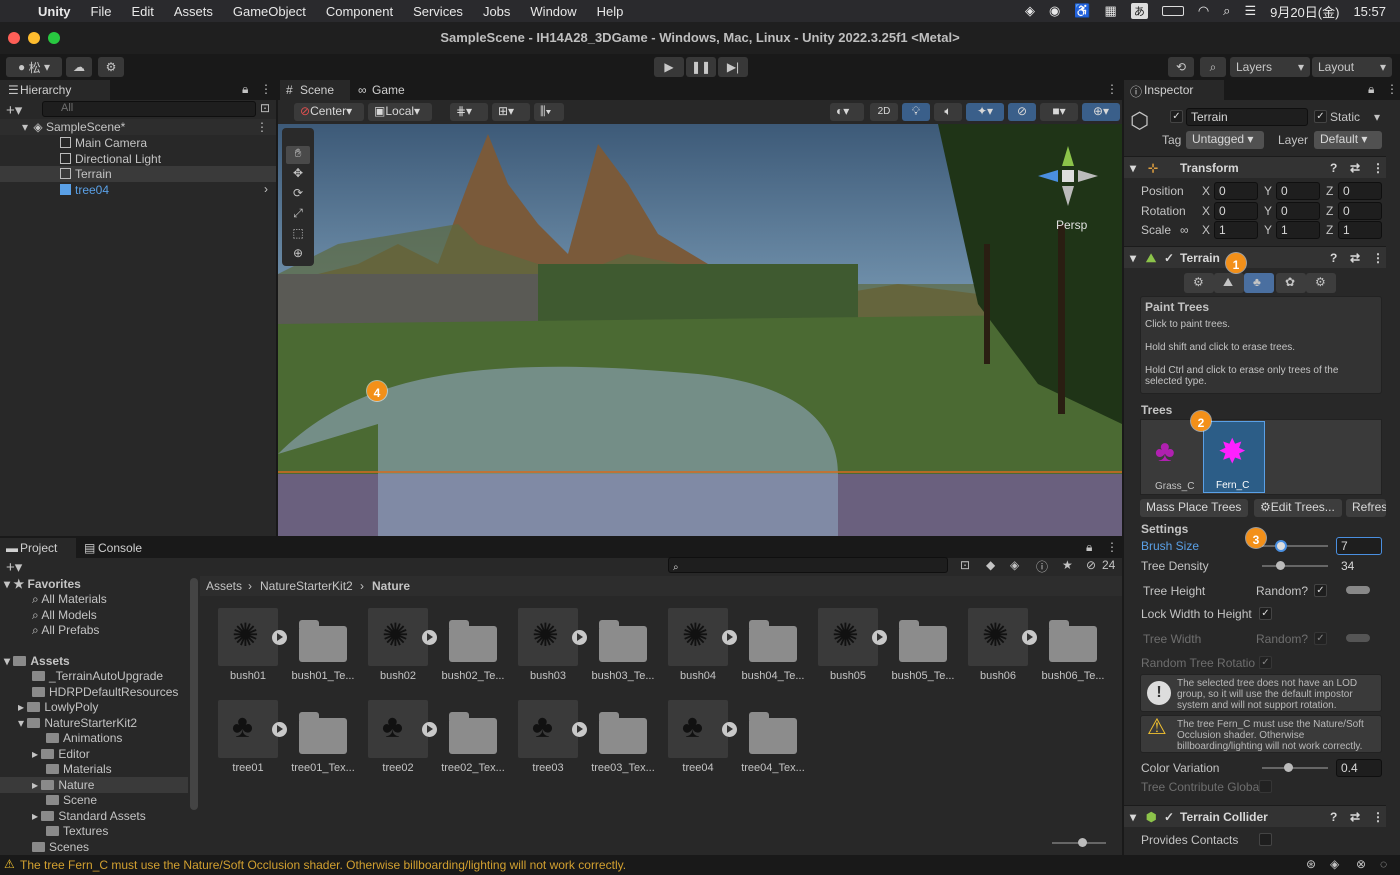 This screenshot has height=875, width=1400. What do you see at coordinates (77, 723) in the screenshot?
I see `folder-naturestarterkit2: ▾ NatureStarterKit2` at bounding box center [77, 723].